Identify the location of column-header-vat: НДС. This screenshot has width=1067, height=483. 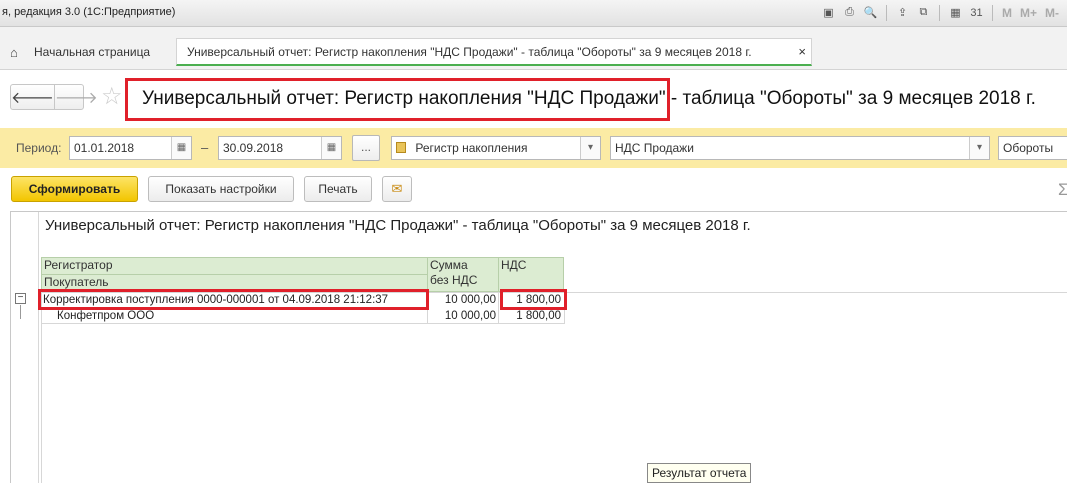
(531, 274).